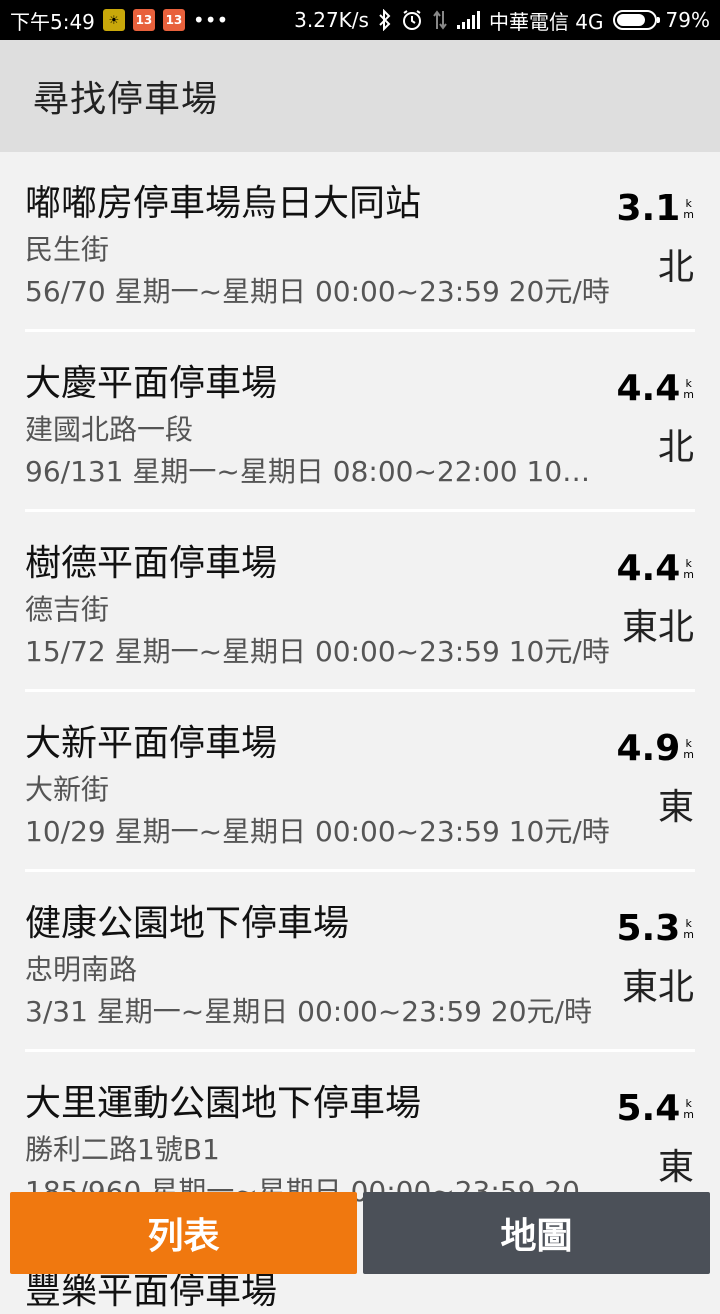 The image size is (720, 1314). I want to click on parking-name: 樹德平面停車場, so click(151, 563).